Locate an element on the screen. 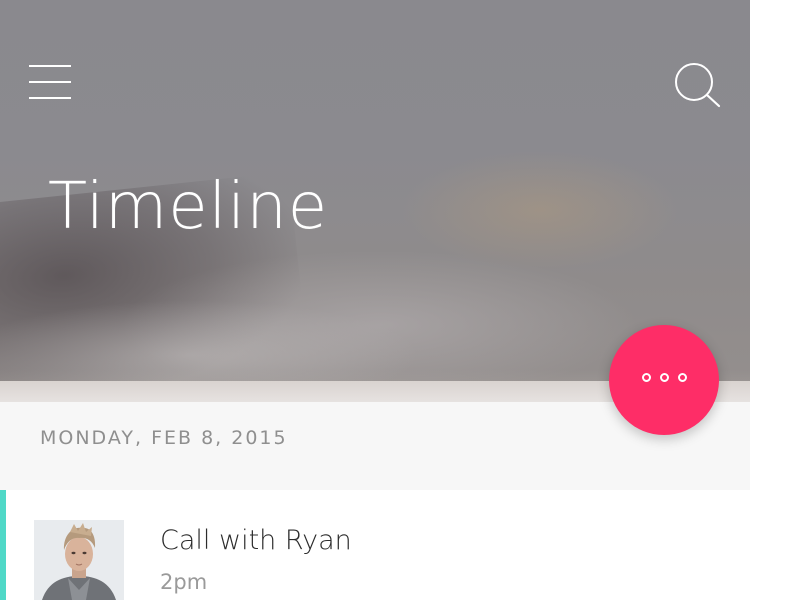 This screenshot has height=600, width=800. search-icon-graphic is located at coordinates (698, 85).